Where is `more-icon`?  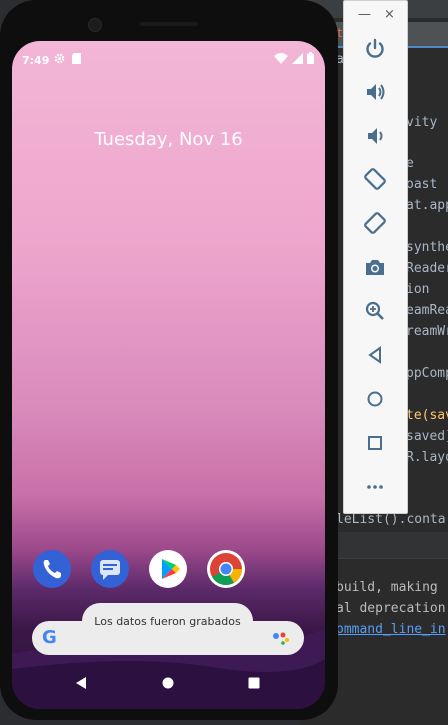
more-icon is located at coordinates (375, 487).